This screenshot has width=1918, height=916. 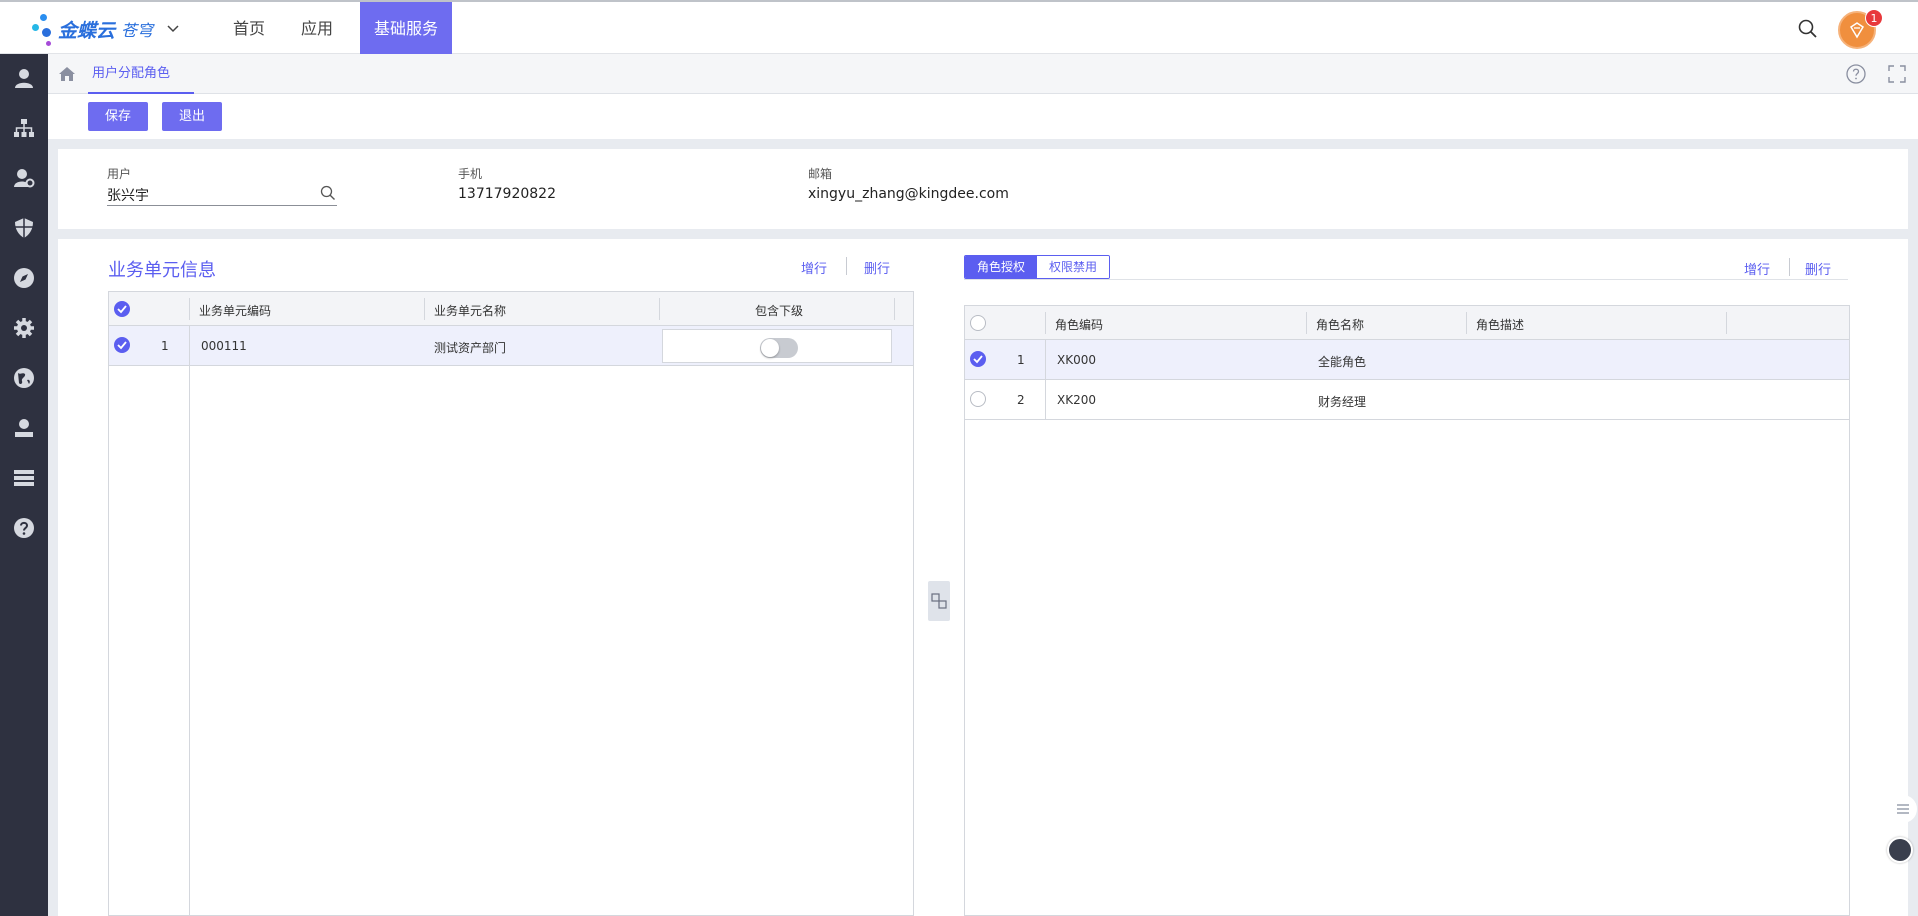 What do you see at coordinates (1342, 361) in the screenshot?
I see `role-name-cell: 全能角色` at bounding box center [1342, 361].